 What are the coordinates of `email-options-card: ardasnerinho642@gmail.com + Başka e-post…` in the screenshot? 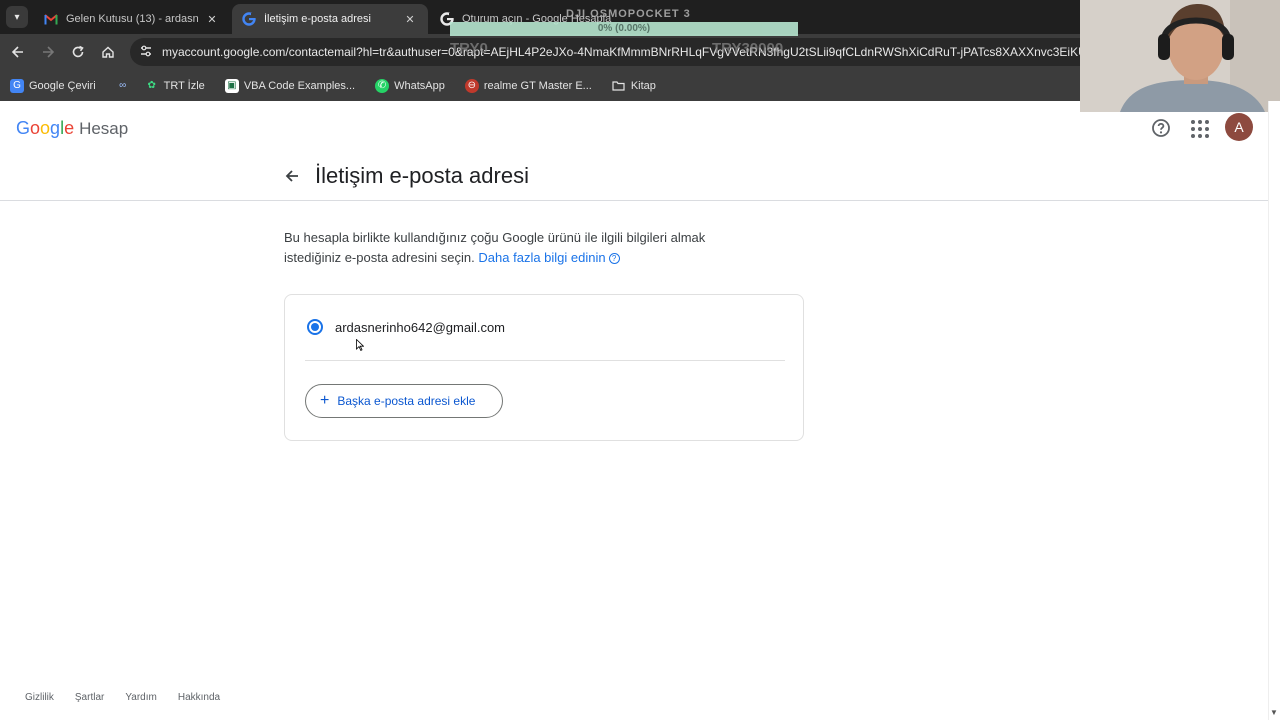 It's located at (544, 367).